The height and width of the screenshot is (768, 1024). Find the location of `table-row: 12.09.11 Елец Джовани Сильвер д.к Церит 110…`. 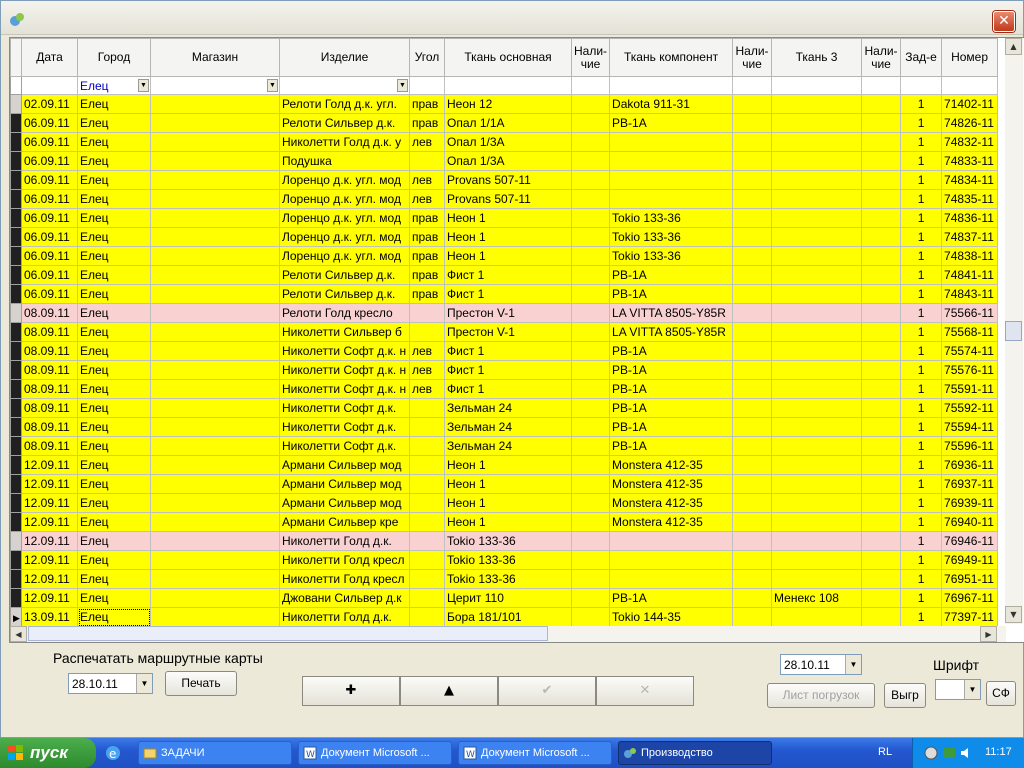

table-row: 12.09.11 Елец Джовани Сильвер д.к Церит 110… is located at coordinates (504, 598).